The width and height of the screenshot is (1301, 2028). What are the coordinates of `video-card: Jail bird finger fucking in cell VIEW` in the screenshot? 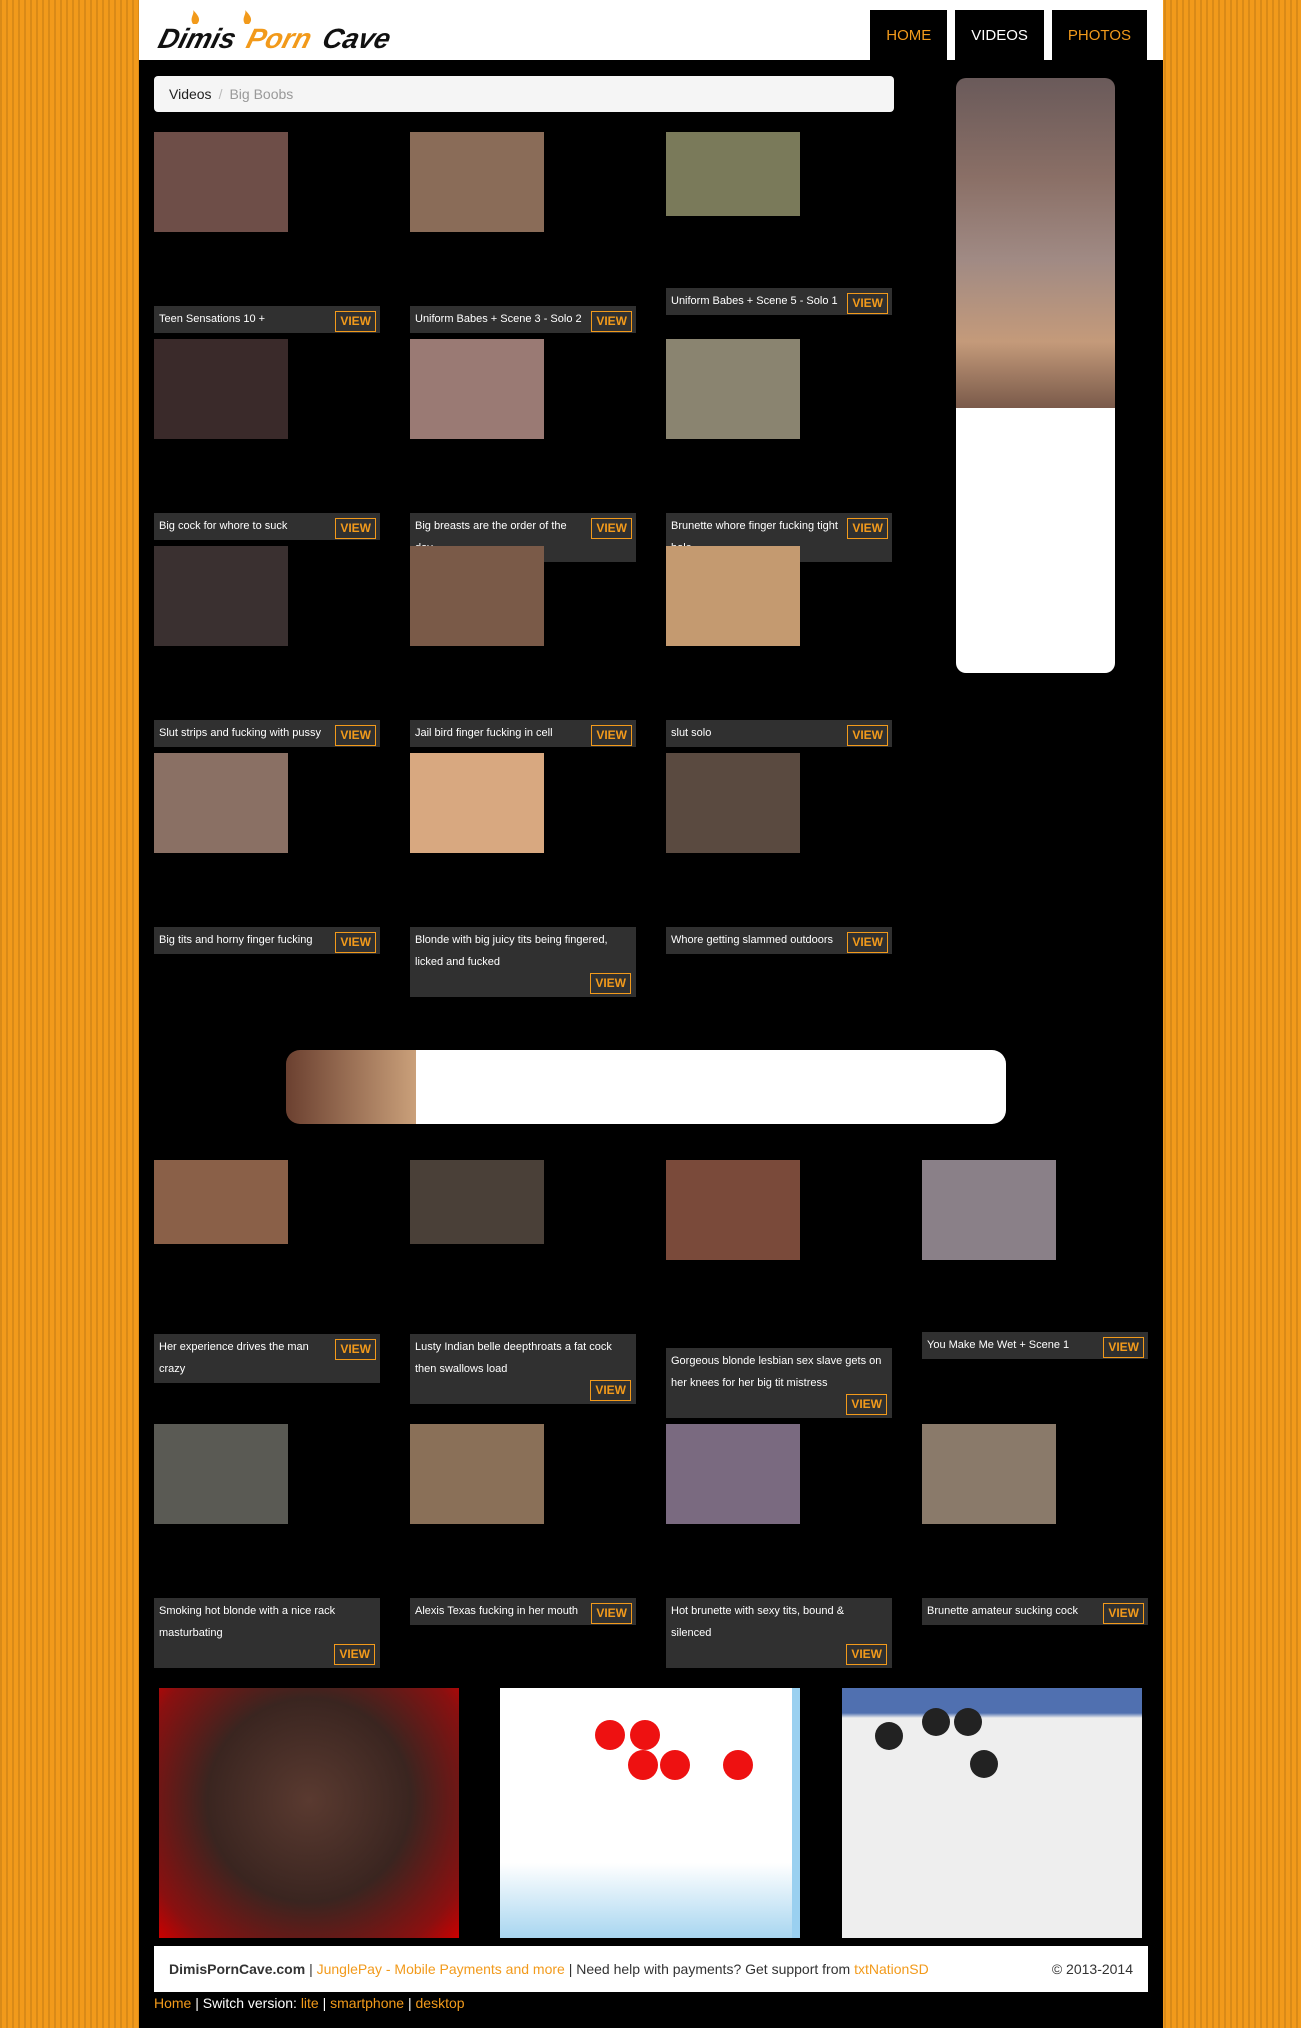 It's located at (523, 646).